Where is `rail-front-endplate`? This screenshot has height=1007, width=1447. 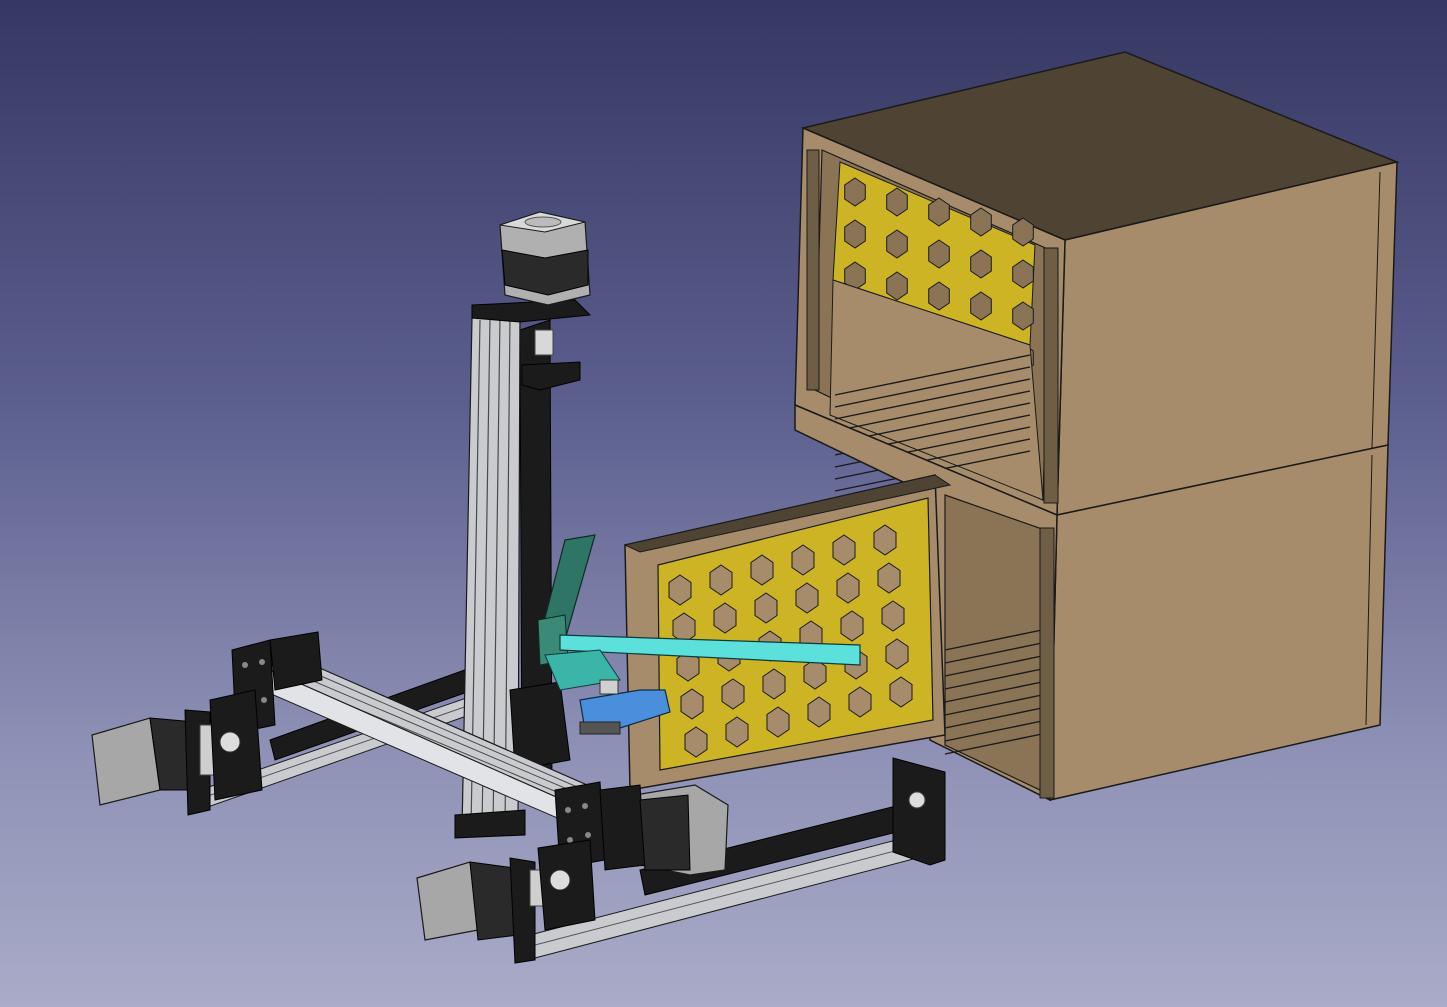 rail-front-endplate is located at coordinates (919, 811).